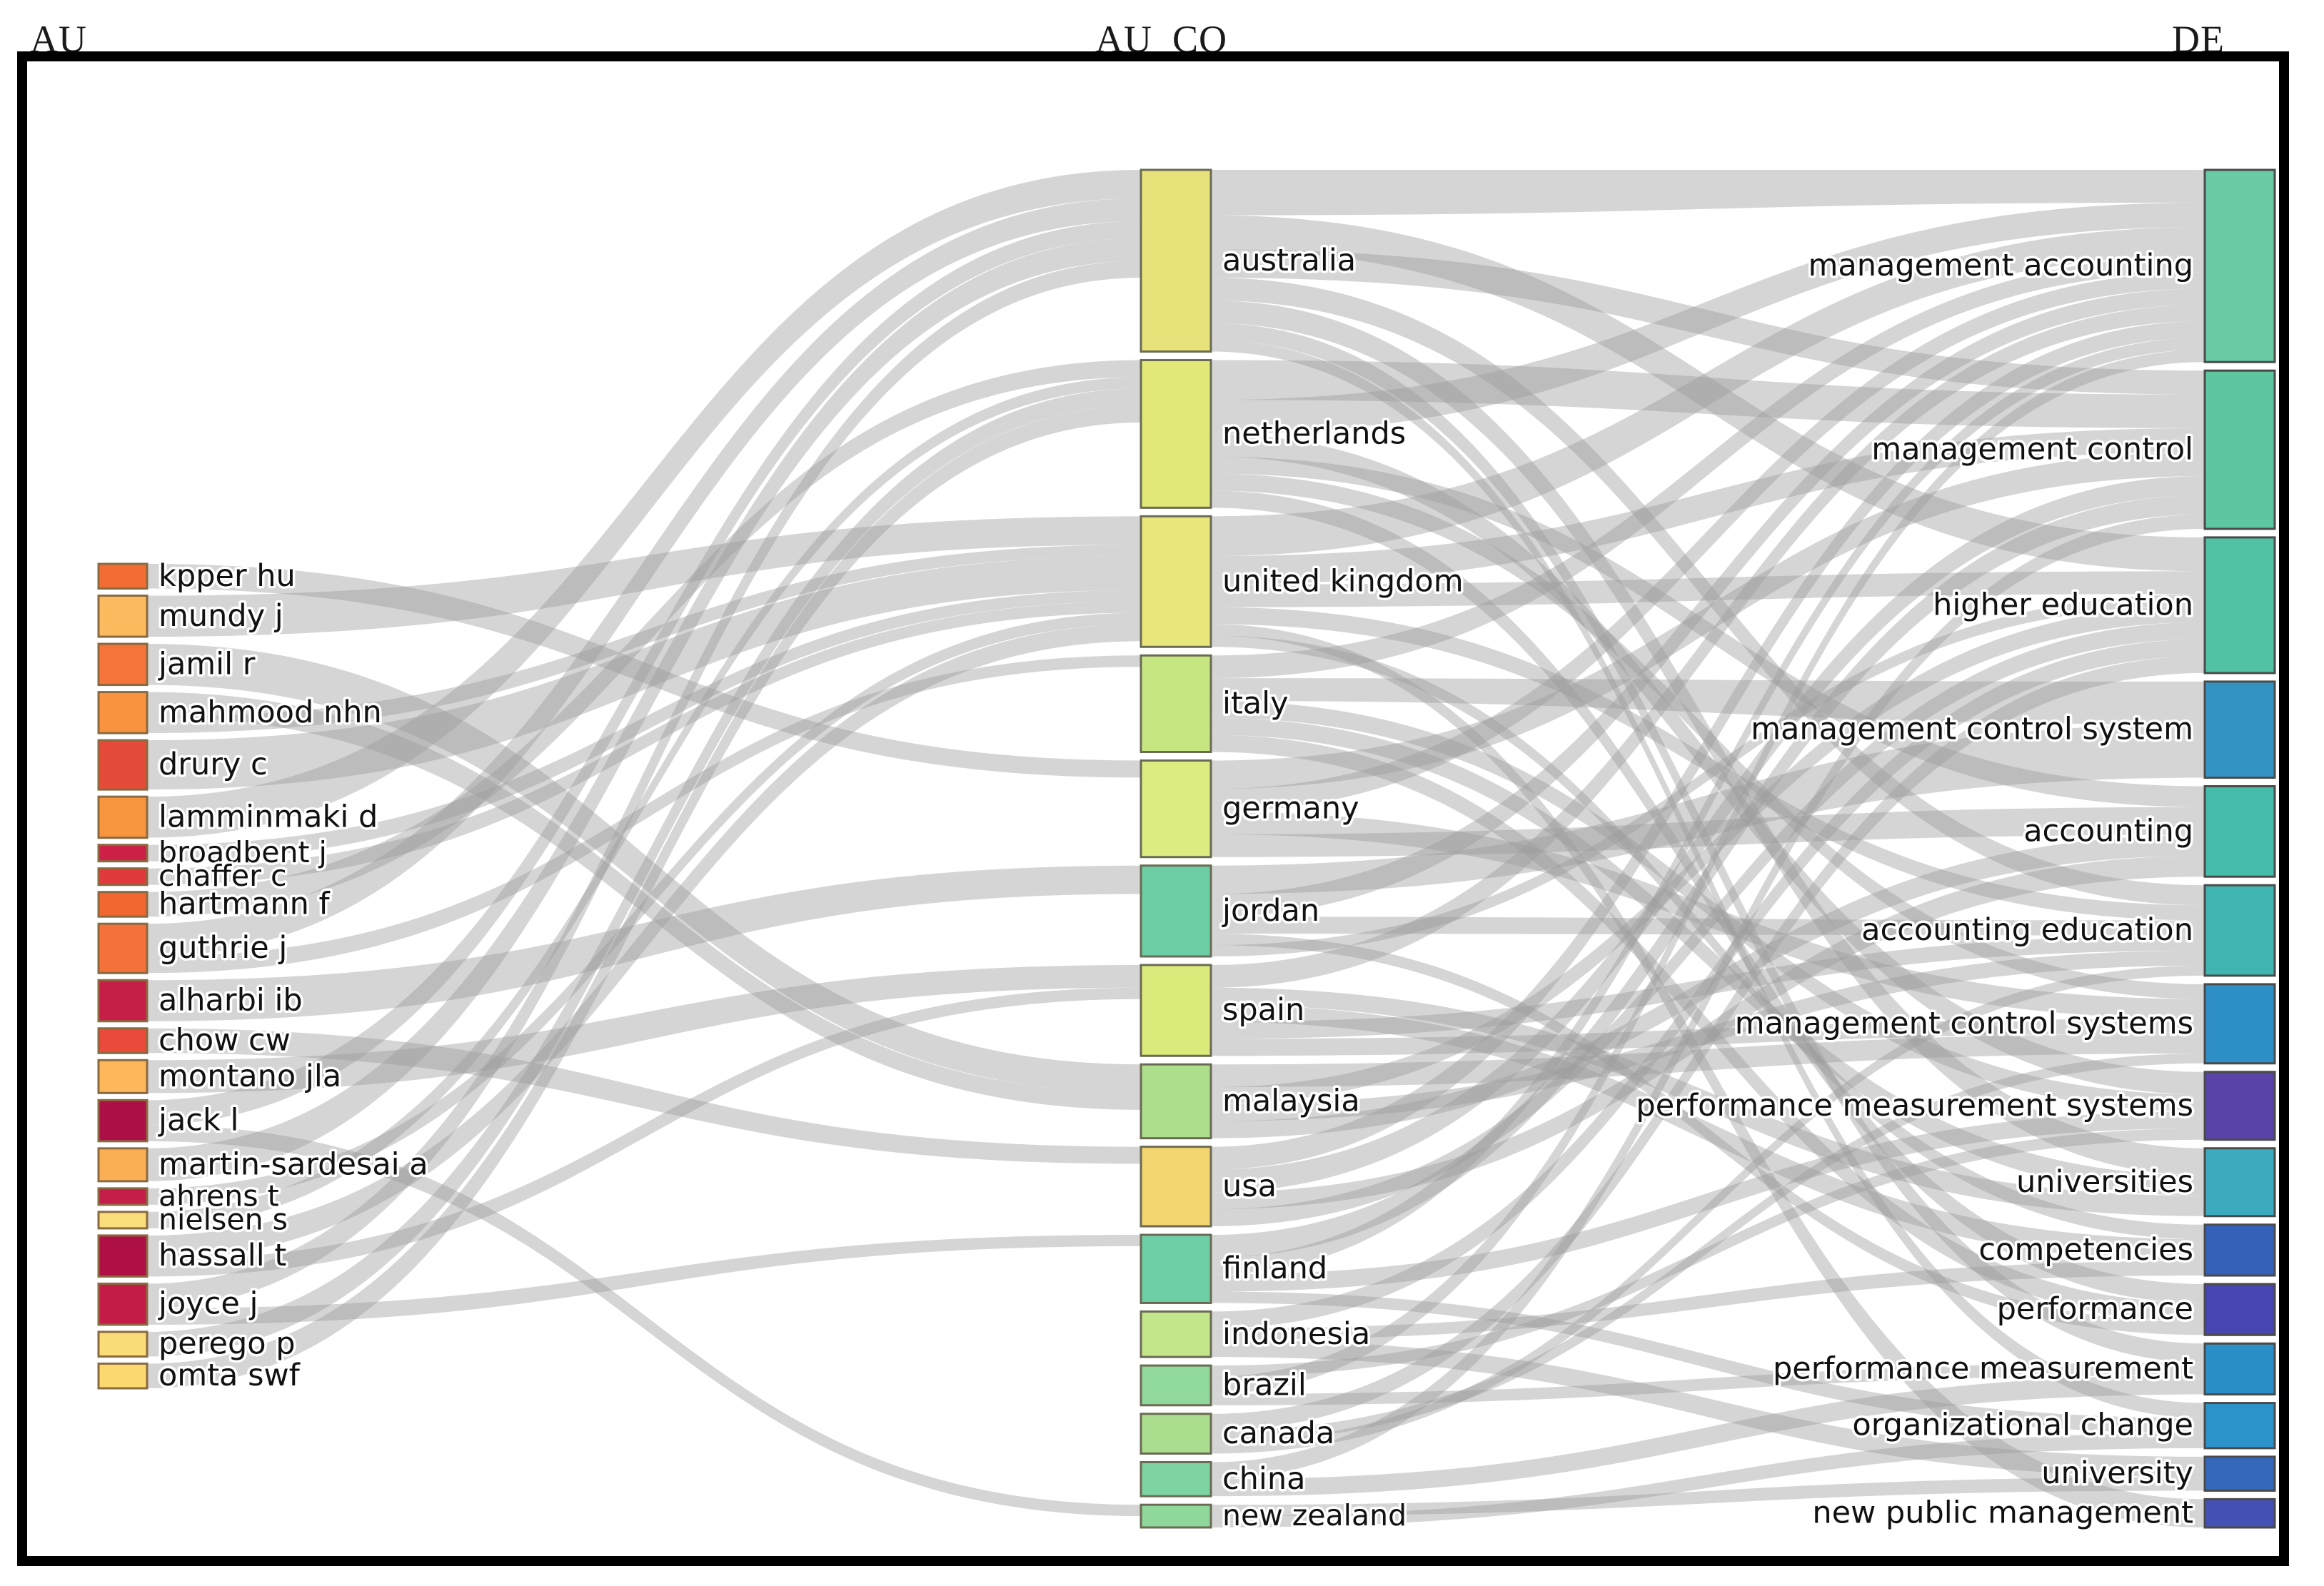  What do you see at coordinates (1256, 703) in the screenshot?
I see `sankey-node-label: italy` at bounding box center [1256, 703].